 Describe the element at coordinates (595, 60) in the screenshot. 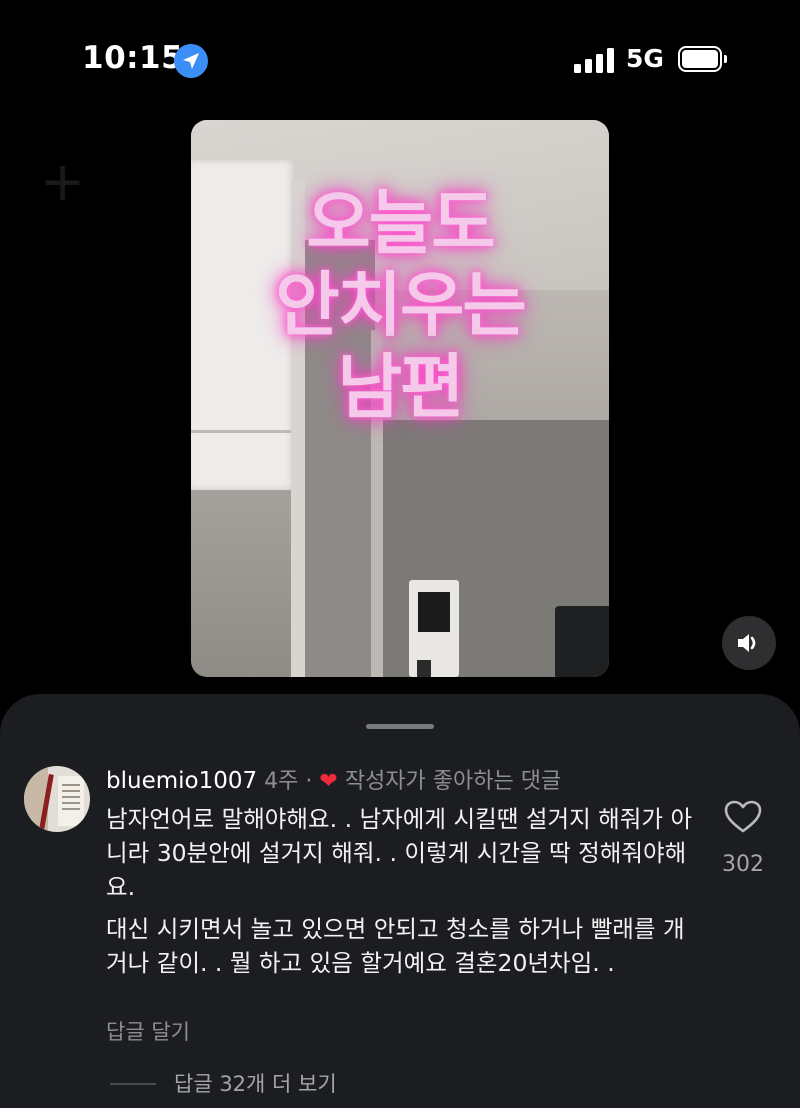

I see `cellular-signal-icon` at that location.